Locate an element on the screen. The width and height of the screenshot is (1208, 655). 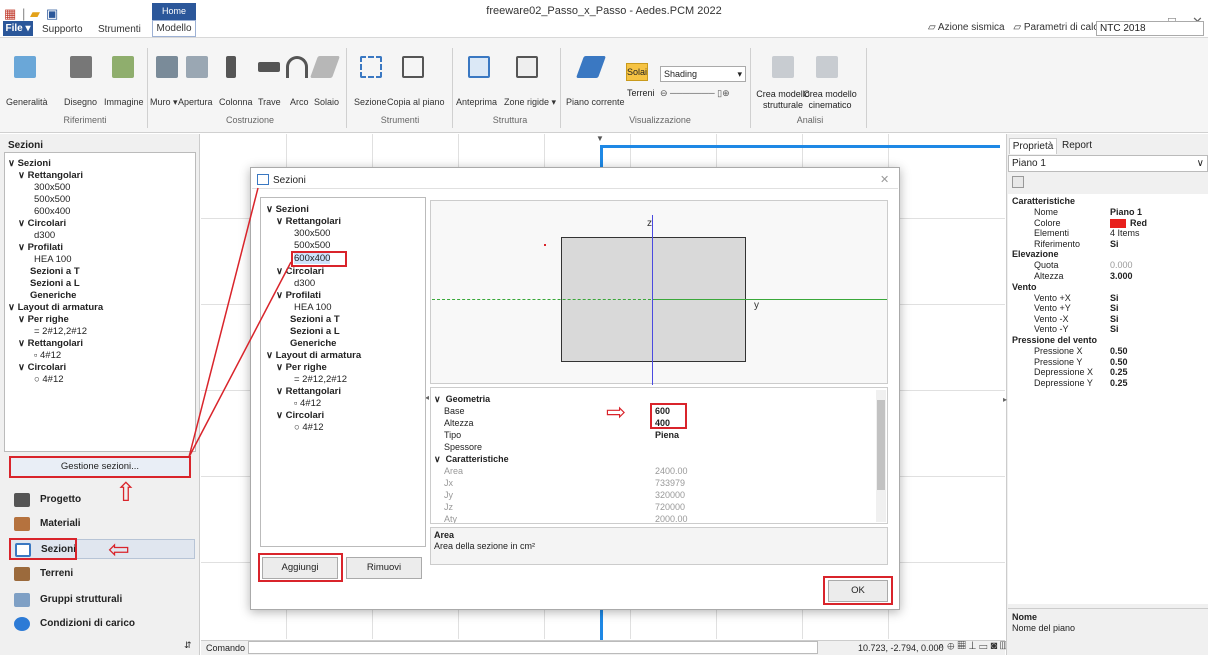
annotation-overlay is located at coordinates (240, 322).